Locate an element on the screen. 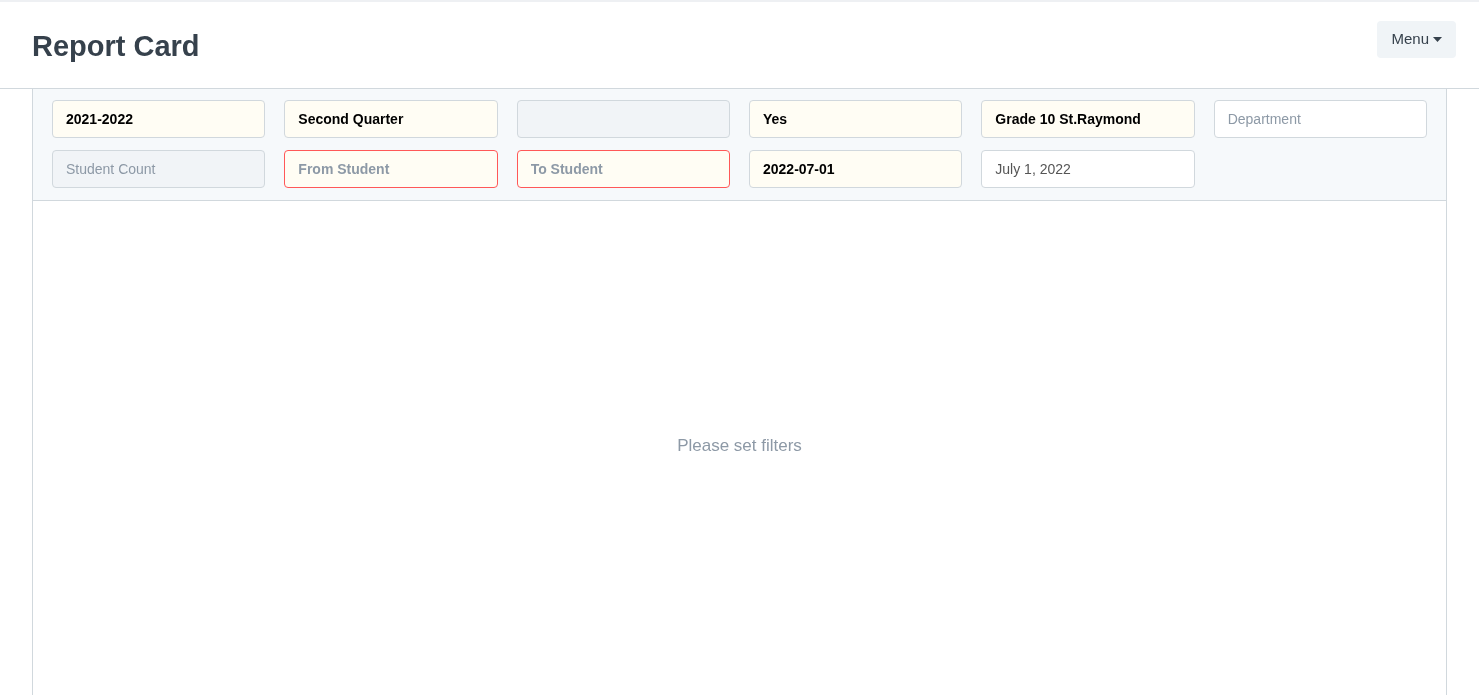 The height and width of the screenshot is (695, 1479). empty-message: Please set filters is located at coordinates (739, 446).